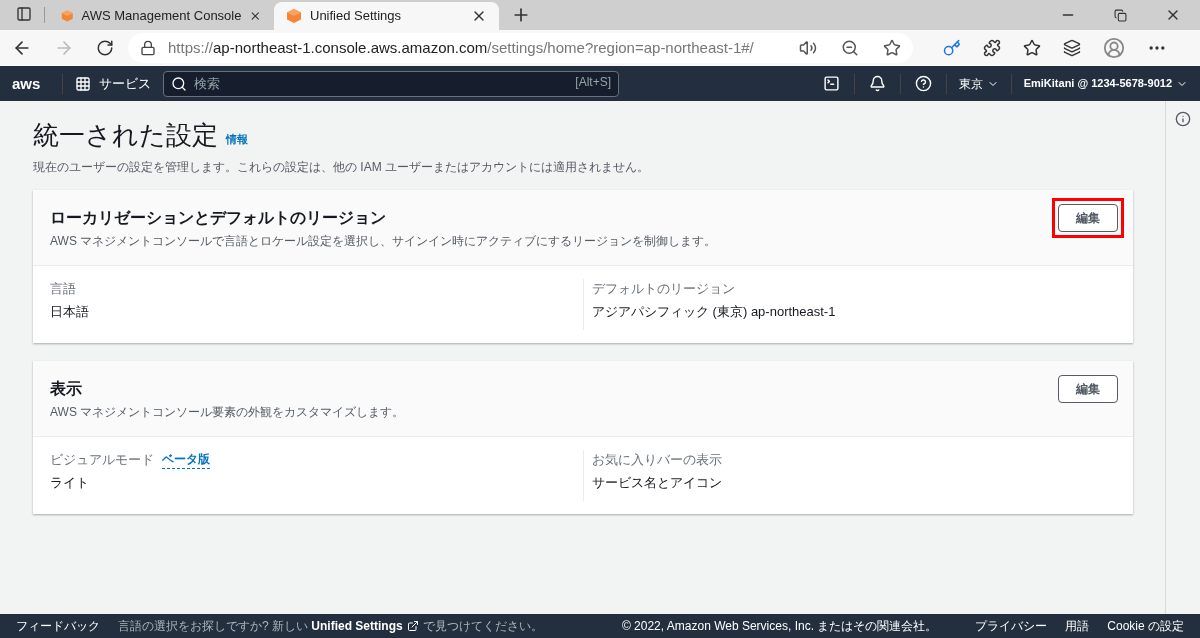  What do you see at coordinates (877, 83) in the screenshot?
I see `notification-icon` at bounding box center [877, 83].